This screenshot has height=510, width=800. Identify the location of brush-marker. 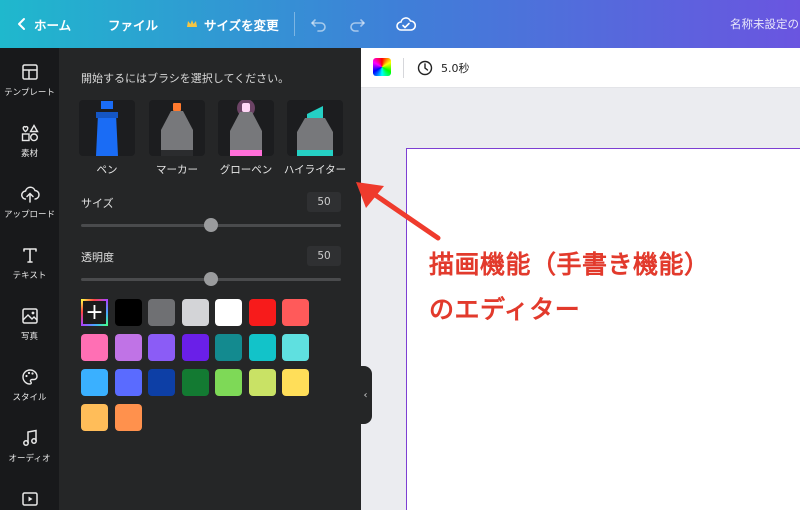
(177, 128).